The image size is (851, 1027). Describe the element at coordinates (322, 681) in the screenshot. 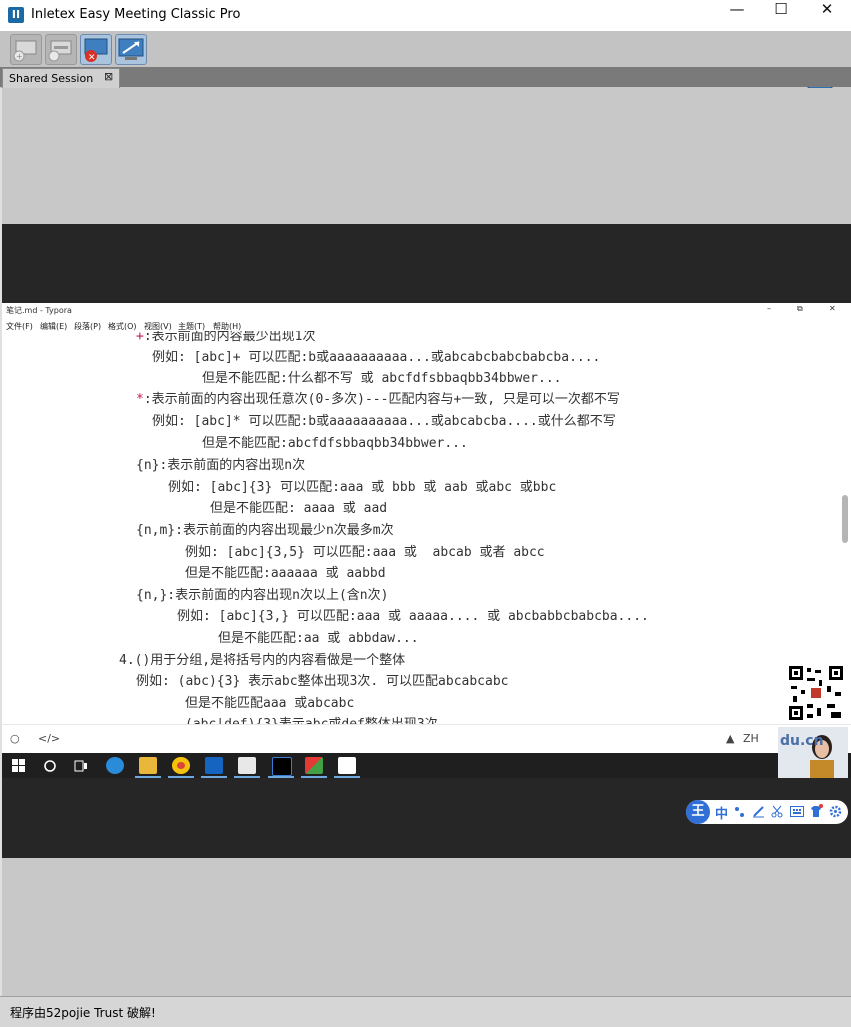

I see `doc-line: 例如: (abc){3} 表示abc整体出现3次. 可以匹配abcabcabc` at that location.